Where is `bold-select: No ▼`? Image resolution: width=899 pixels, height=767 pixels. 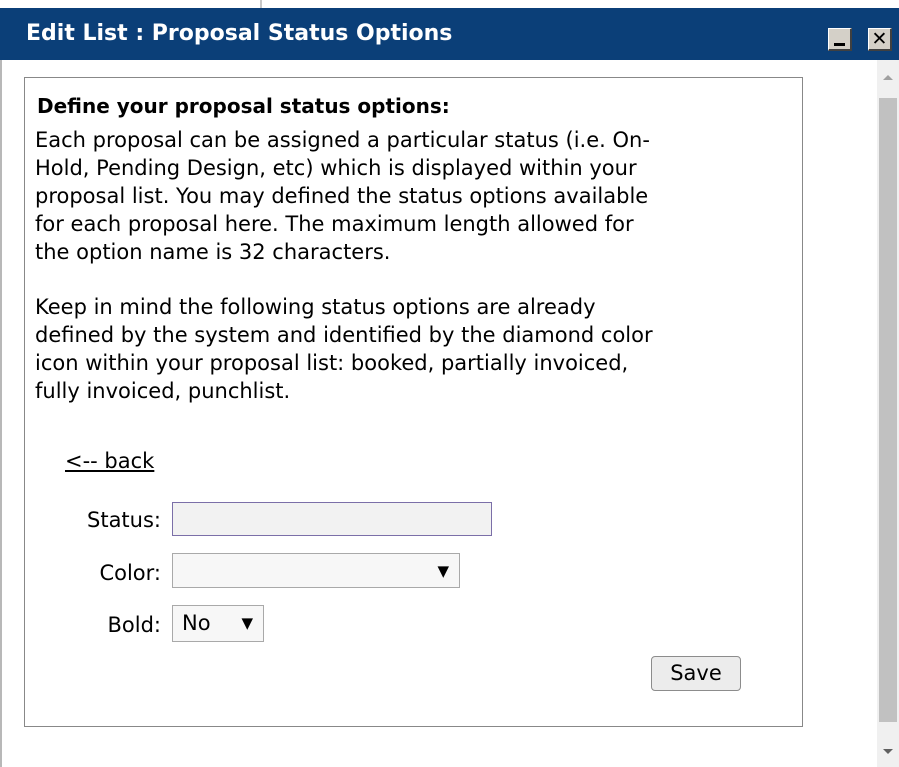
bold-select: No ▼ is located at coordinates (218, 623).